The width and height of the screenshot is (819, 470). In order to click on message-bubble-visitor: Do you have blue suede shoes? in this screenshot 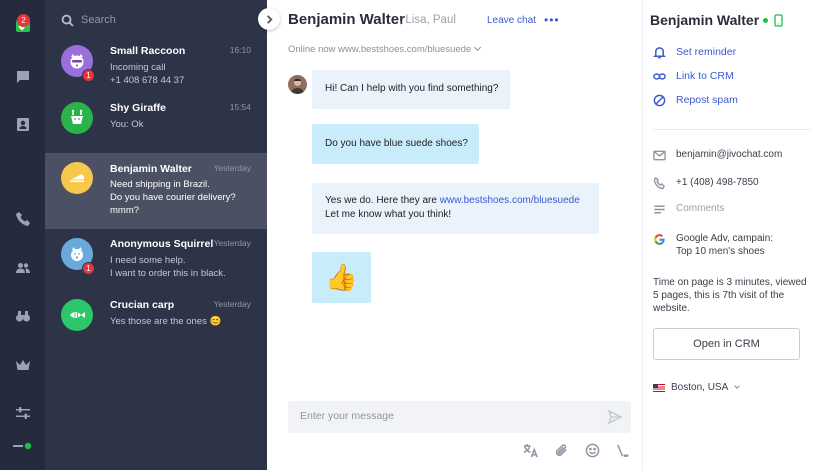, I will do `click(395, 144)`.